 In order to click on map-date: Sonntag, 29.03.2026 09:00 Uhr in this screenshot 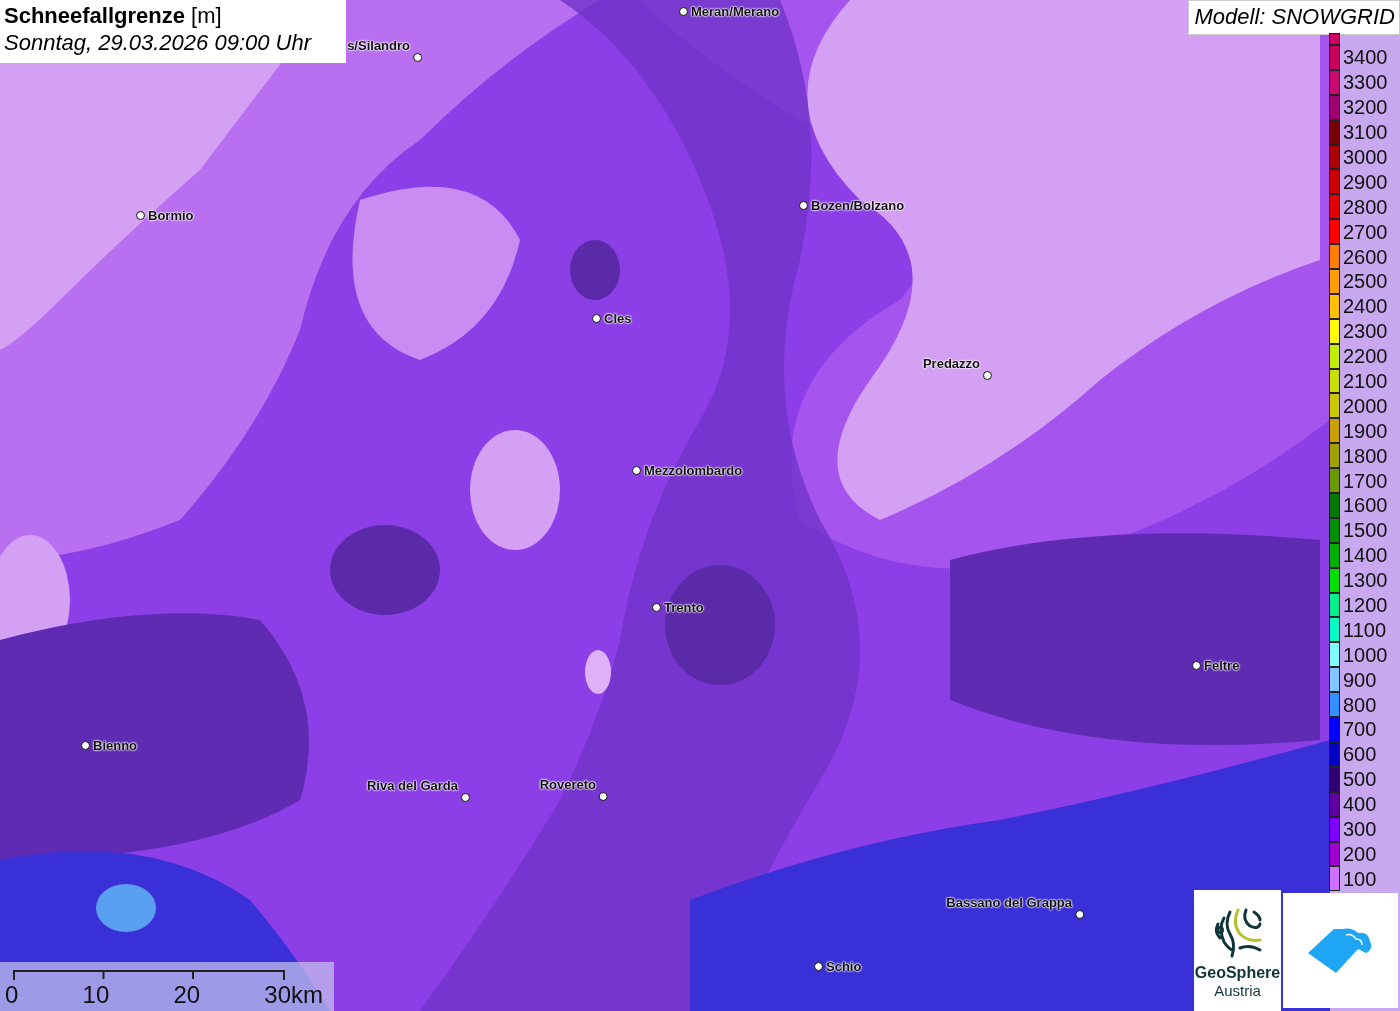, I will do `click(158, 43)`.